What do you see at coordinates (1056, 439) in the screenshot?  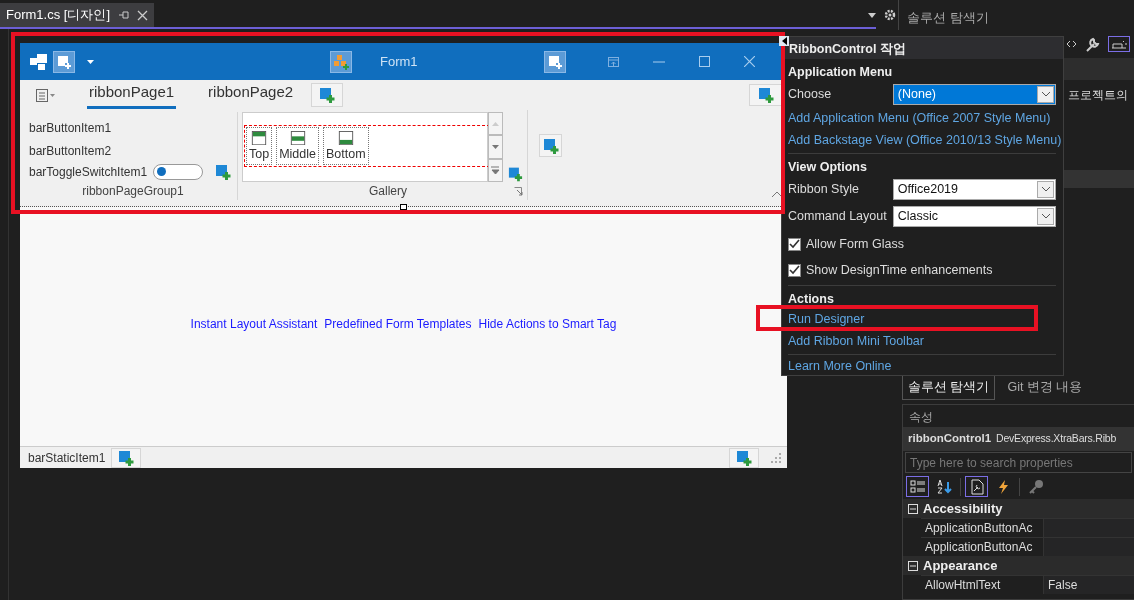 I see `object-type: DevExpress.XtraBars.Ribb` at bounding box center [1056, 439].